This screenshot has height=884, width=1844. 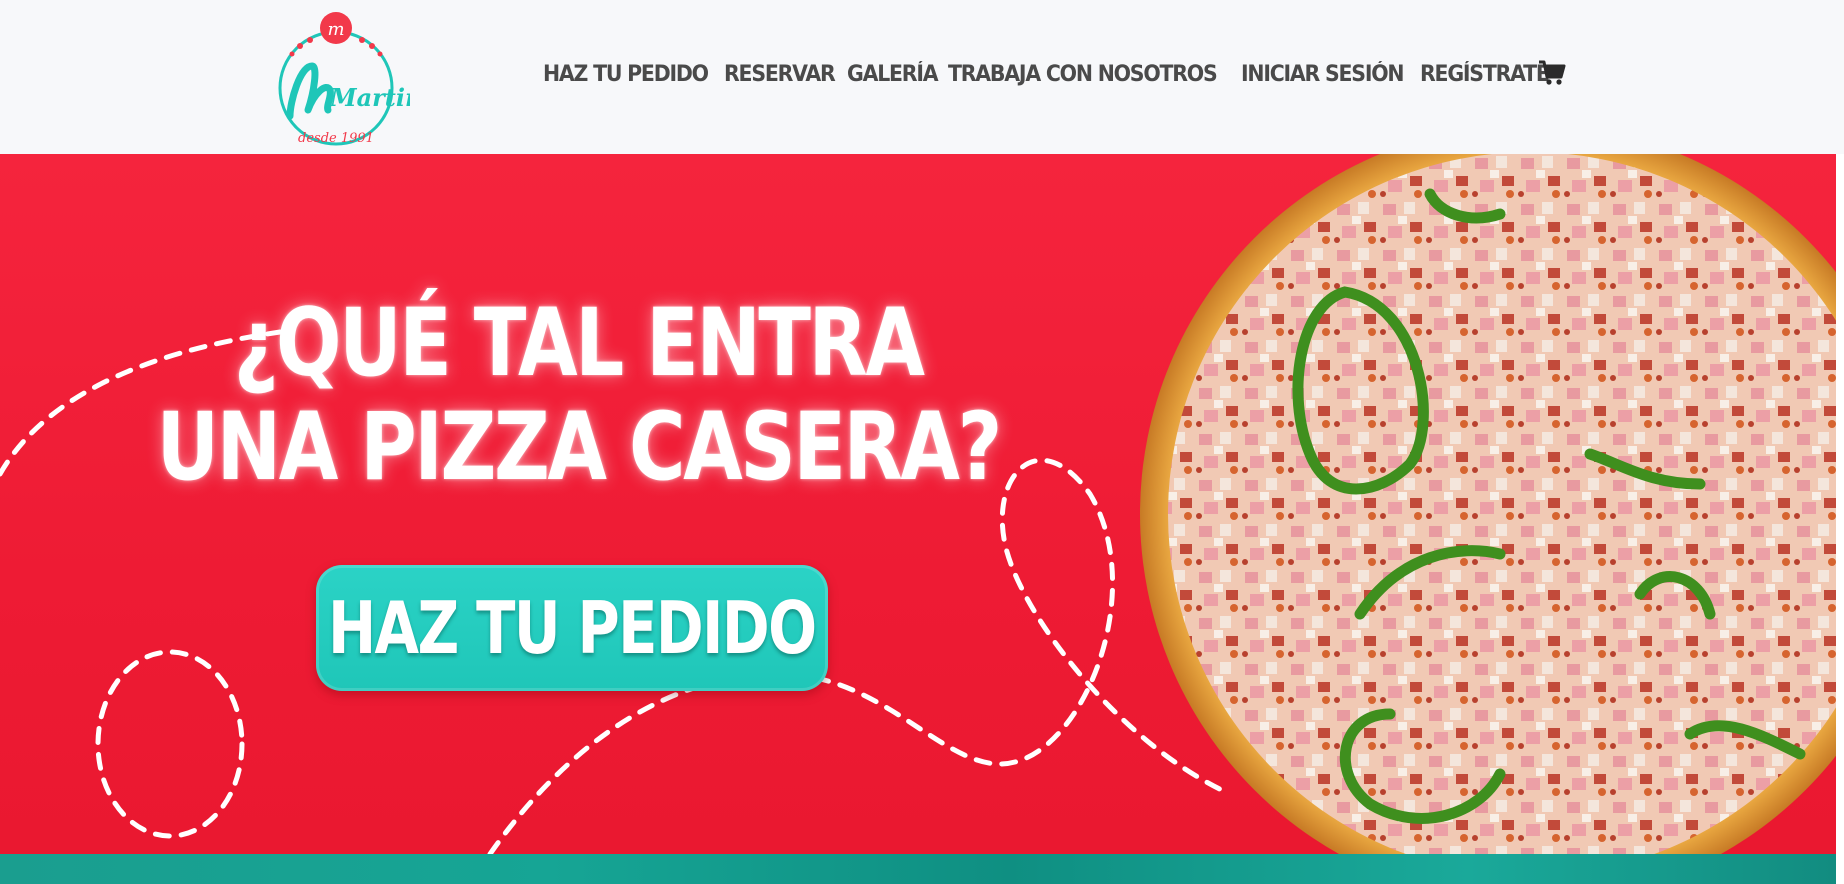 I want to click on order-now-label: HAZ TU PEDIDO, so click(x=572, y=628).